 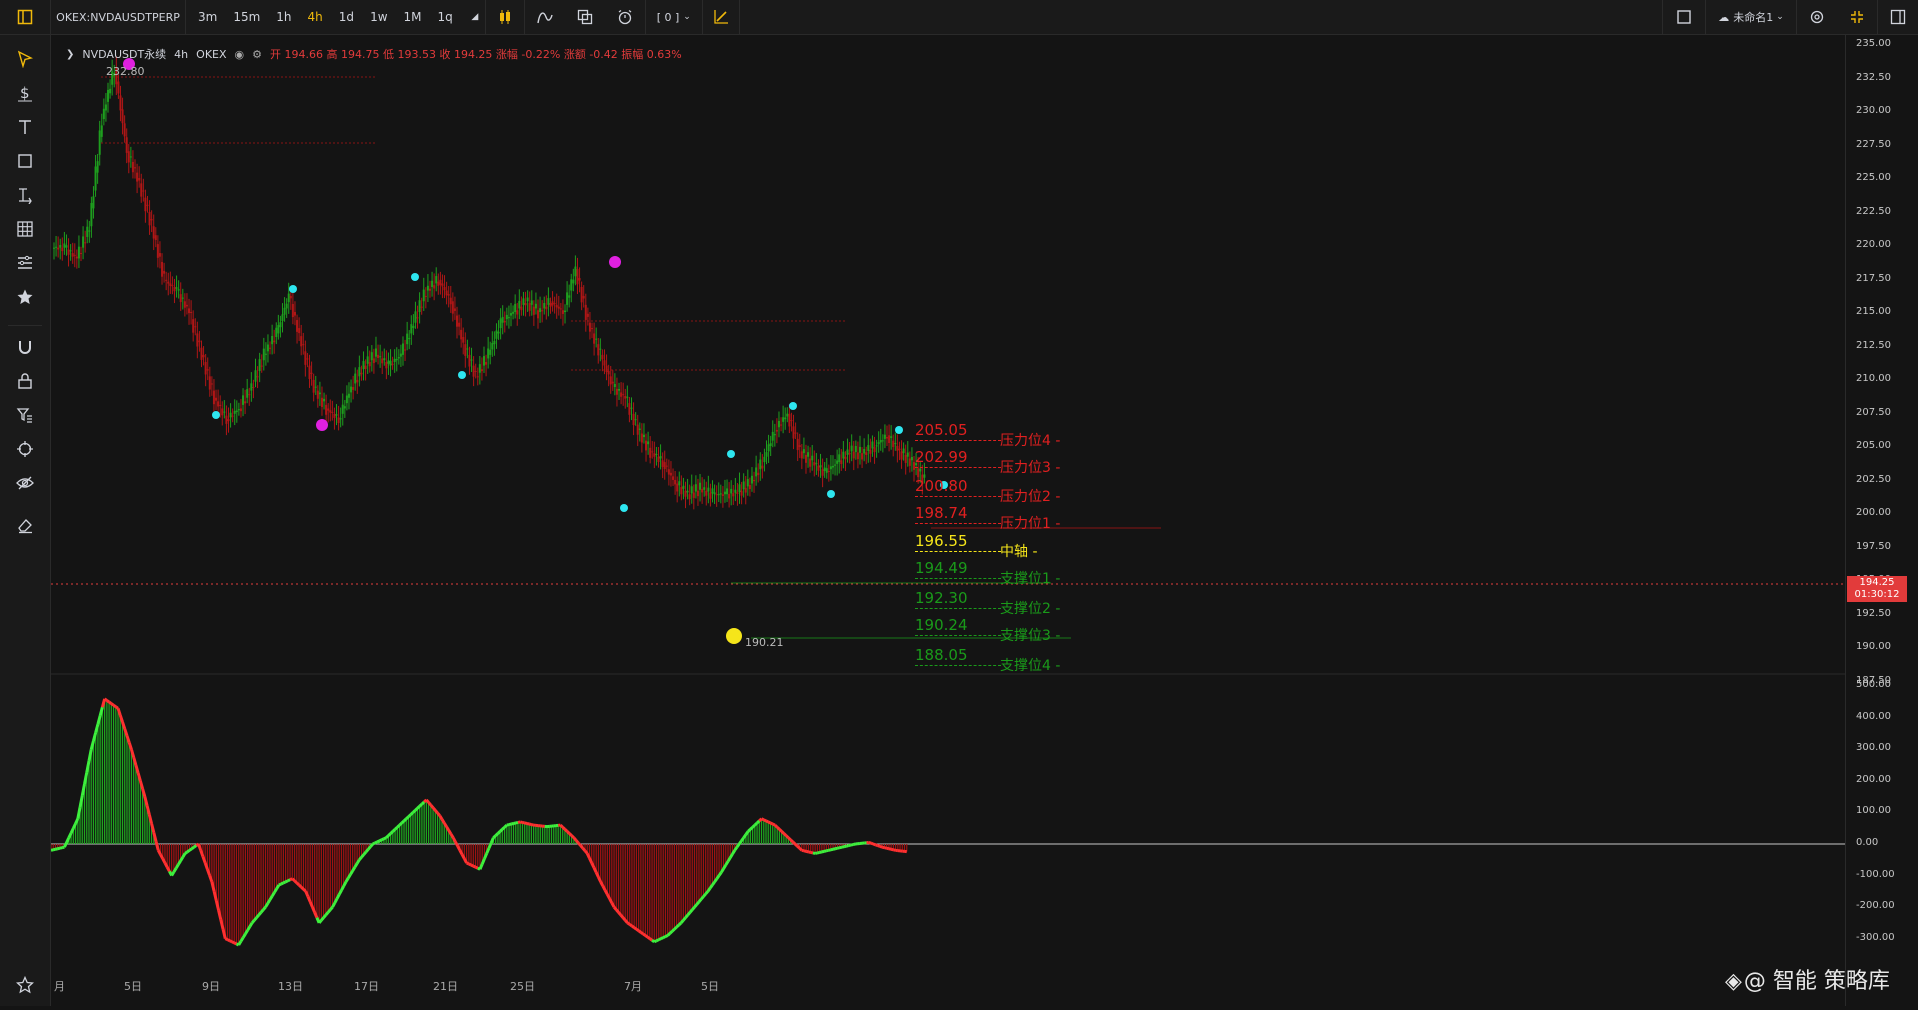 I want to click on filter-list-icon, so click(x=25, y=415).